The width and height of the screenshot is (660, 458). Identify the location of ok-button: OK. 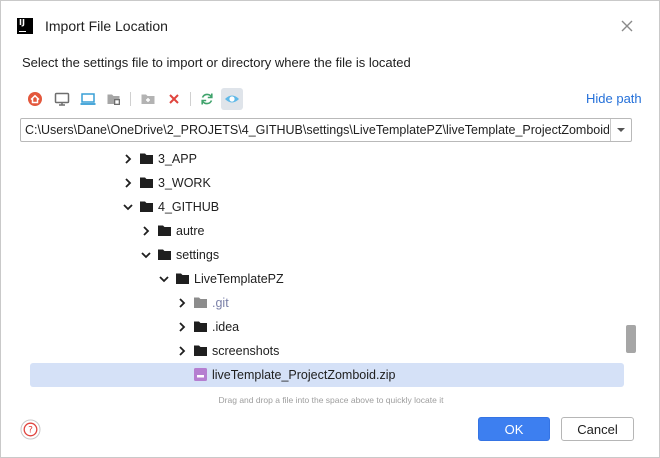
(514, 429).